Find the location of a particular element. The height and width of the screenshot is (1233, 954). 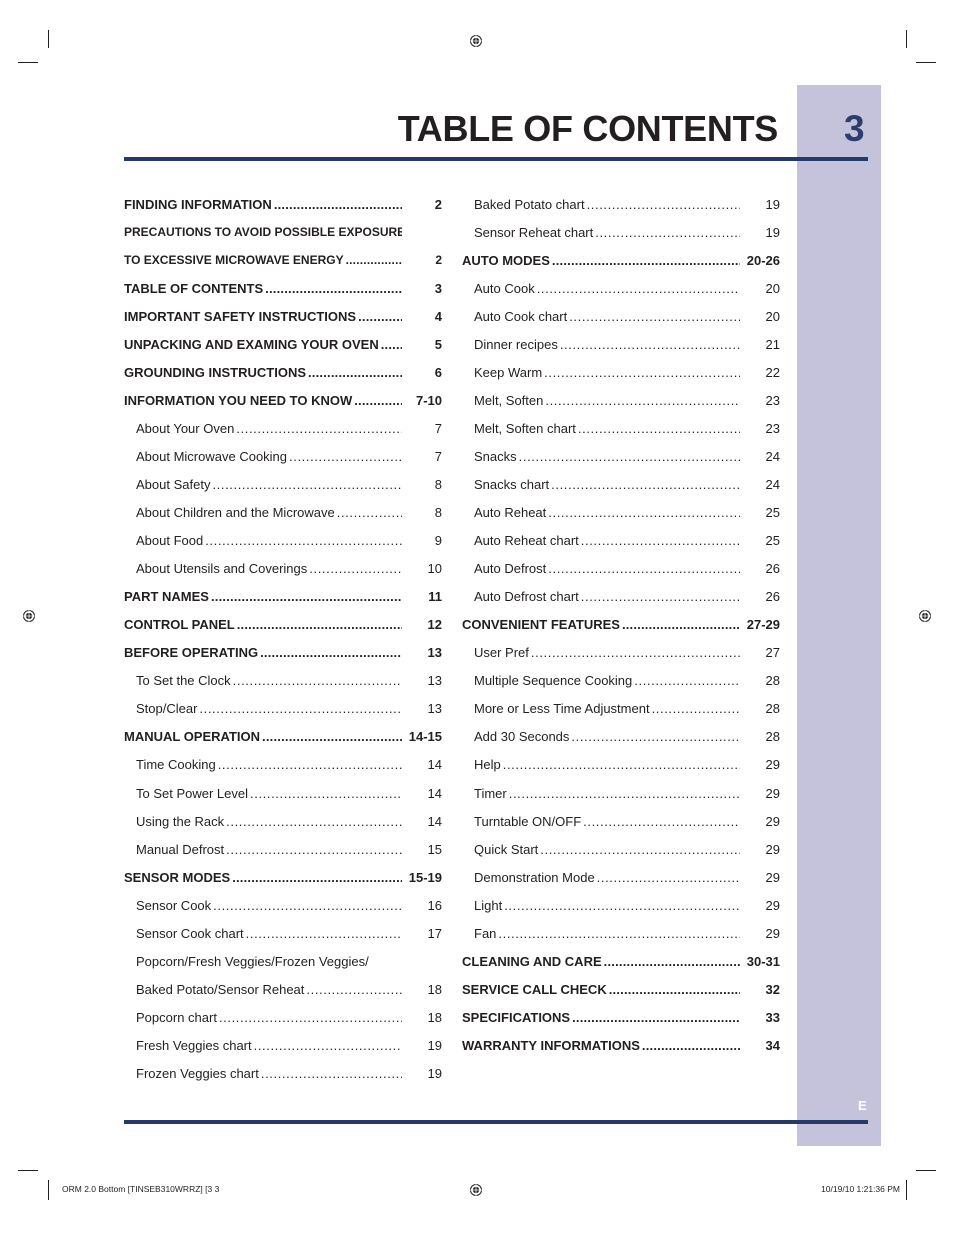

toc-entry: Popcorn/Fresh Veggies/Frozen Veggies/ is located at coordinates (283, 961).